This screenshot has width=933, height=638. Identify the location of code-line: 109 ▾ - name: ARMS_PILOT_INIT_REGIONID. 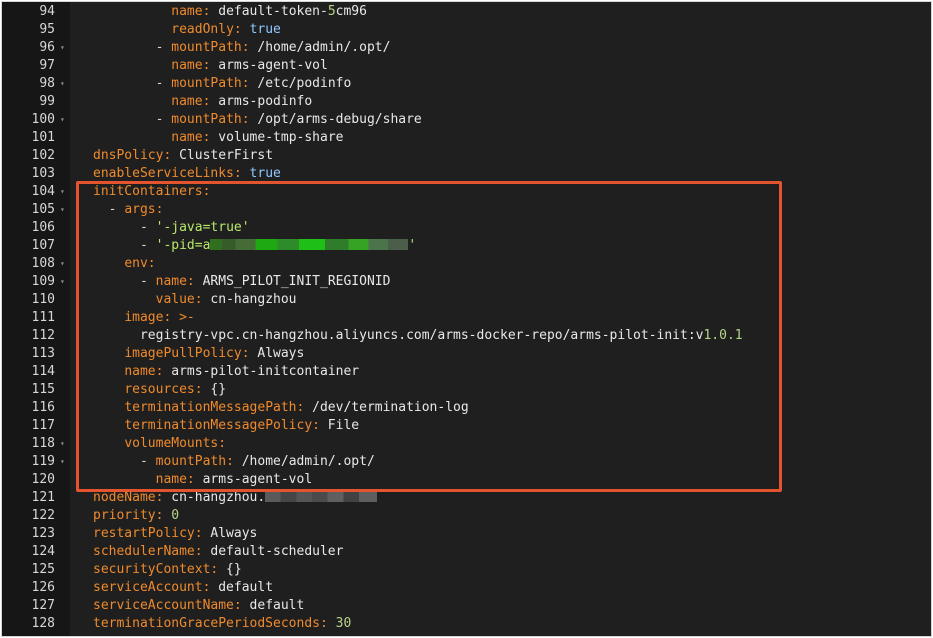
(466, 282).